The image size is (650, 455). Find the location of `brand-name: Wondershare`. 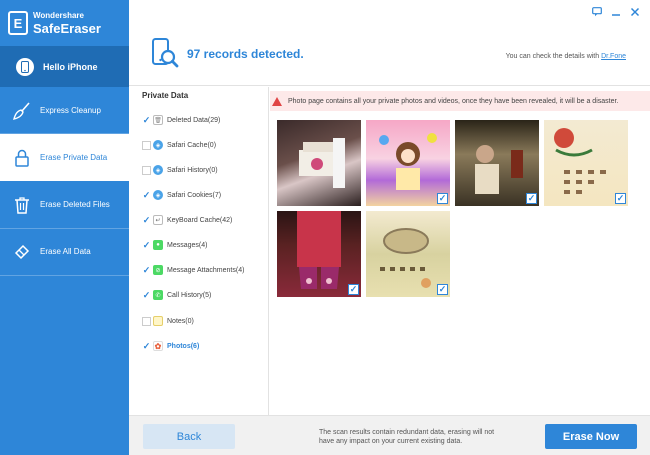

brand-name: Wondershare is located at coordinates (58, 15).